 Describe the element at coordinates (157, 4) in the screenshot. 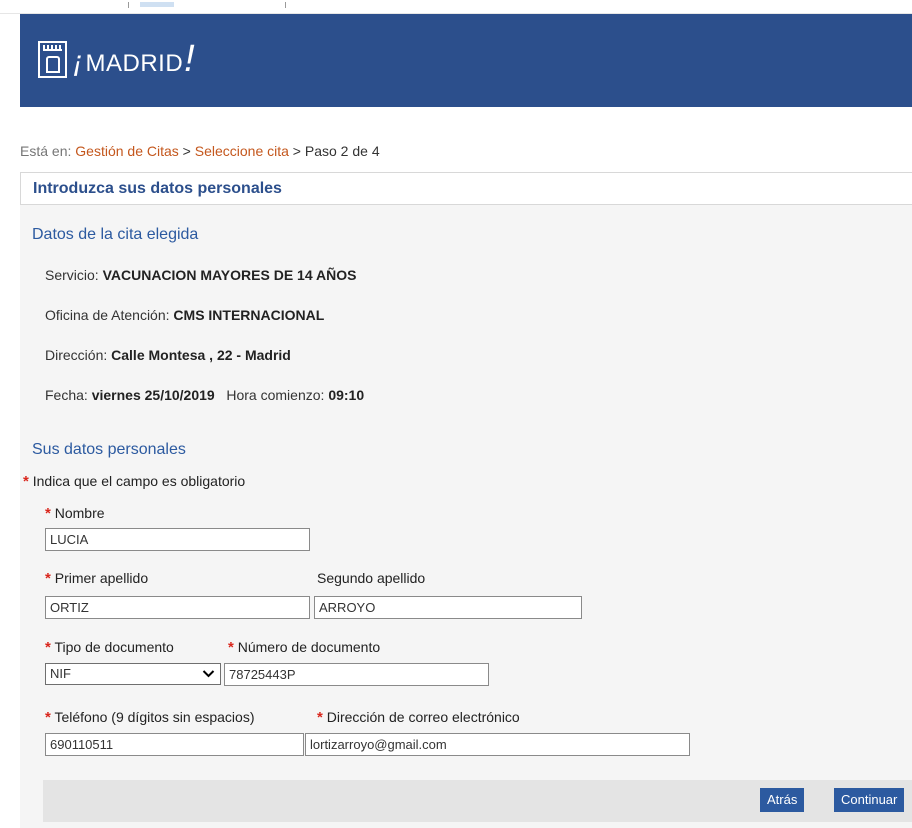

I see `strip-tab-fragment` at that location.